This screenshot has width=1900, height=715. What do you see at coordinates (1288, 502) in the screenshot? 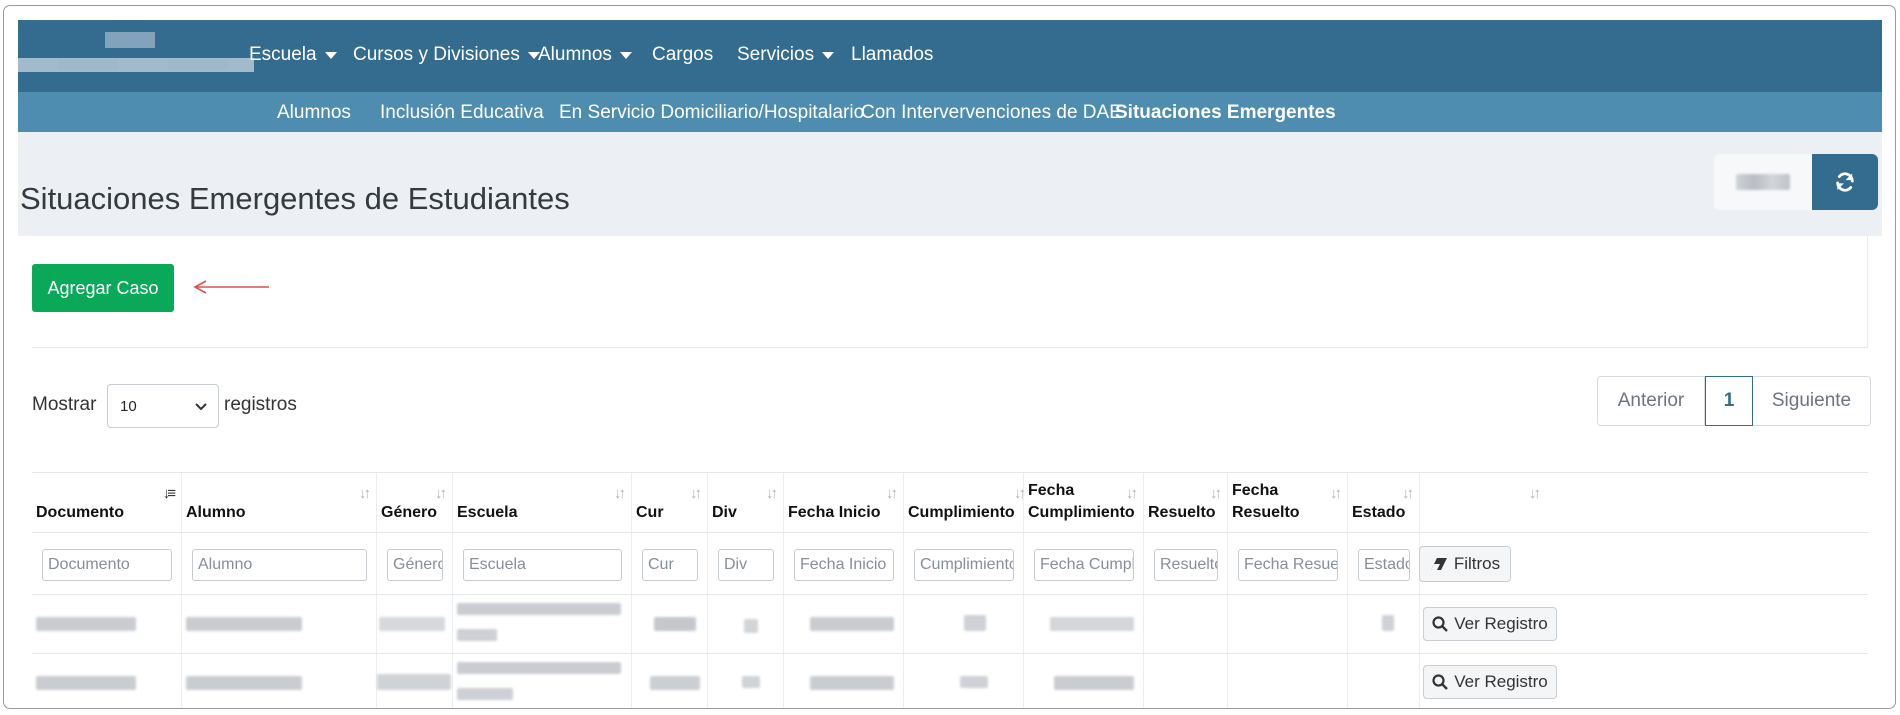
I see `col-fecha-resuelto: Fecha Resuelto ↓↑` at bounding box center [1288, 502].